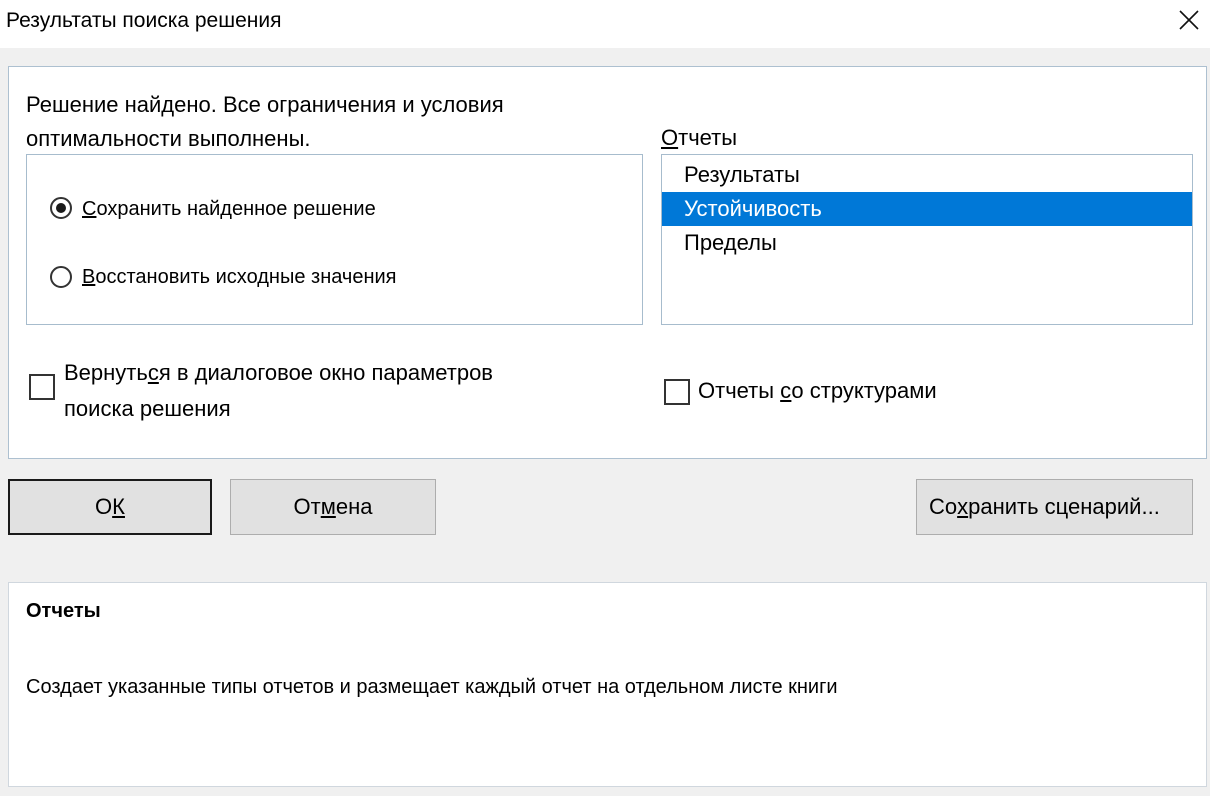 The image size is (1210, 796). What do you see at coordinates (147, 408) in the screenshot?
I see `return-label-line2: поиска решения` at bounding box center [147, 408].